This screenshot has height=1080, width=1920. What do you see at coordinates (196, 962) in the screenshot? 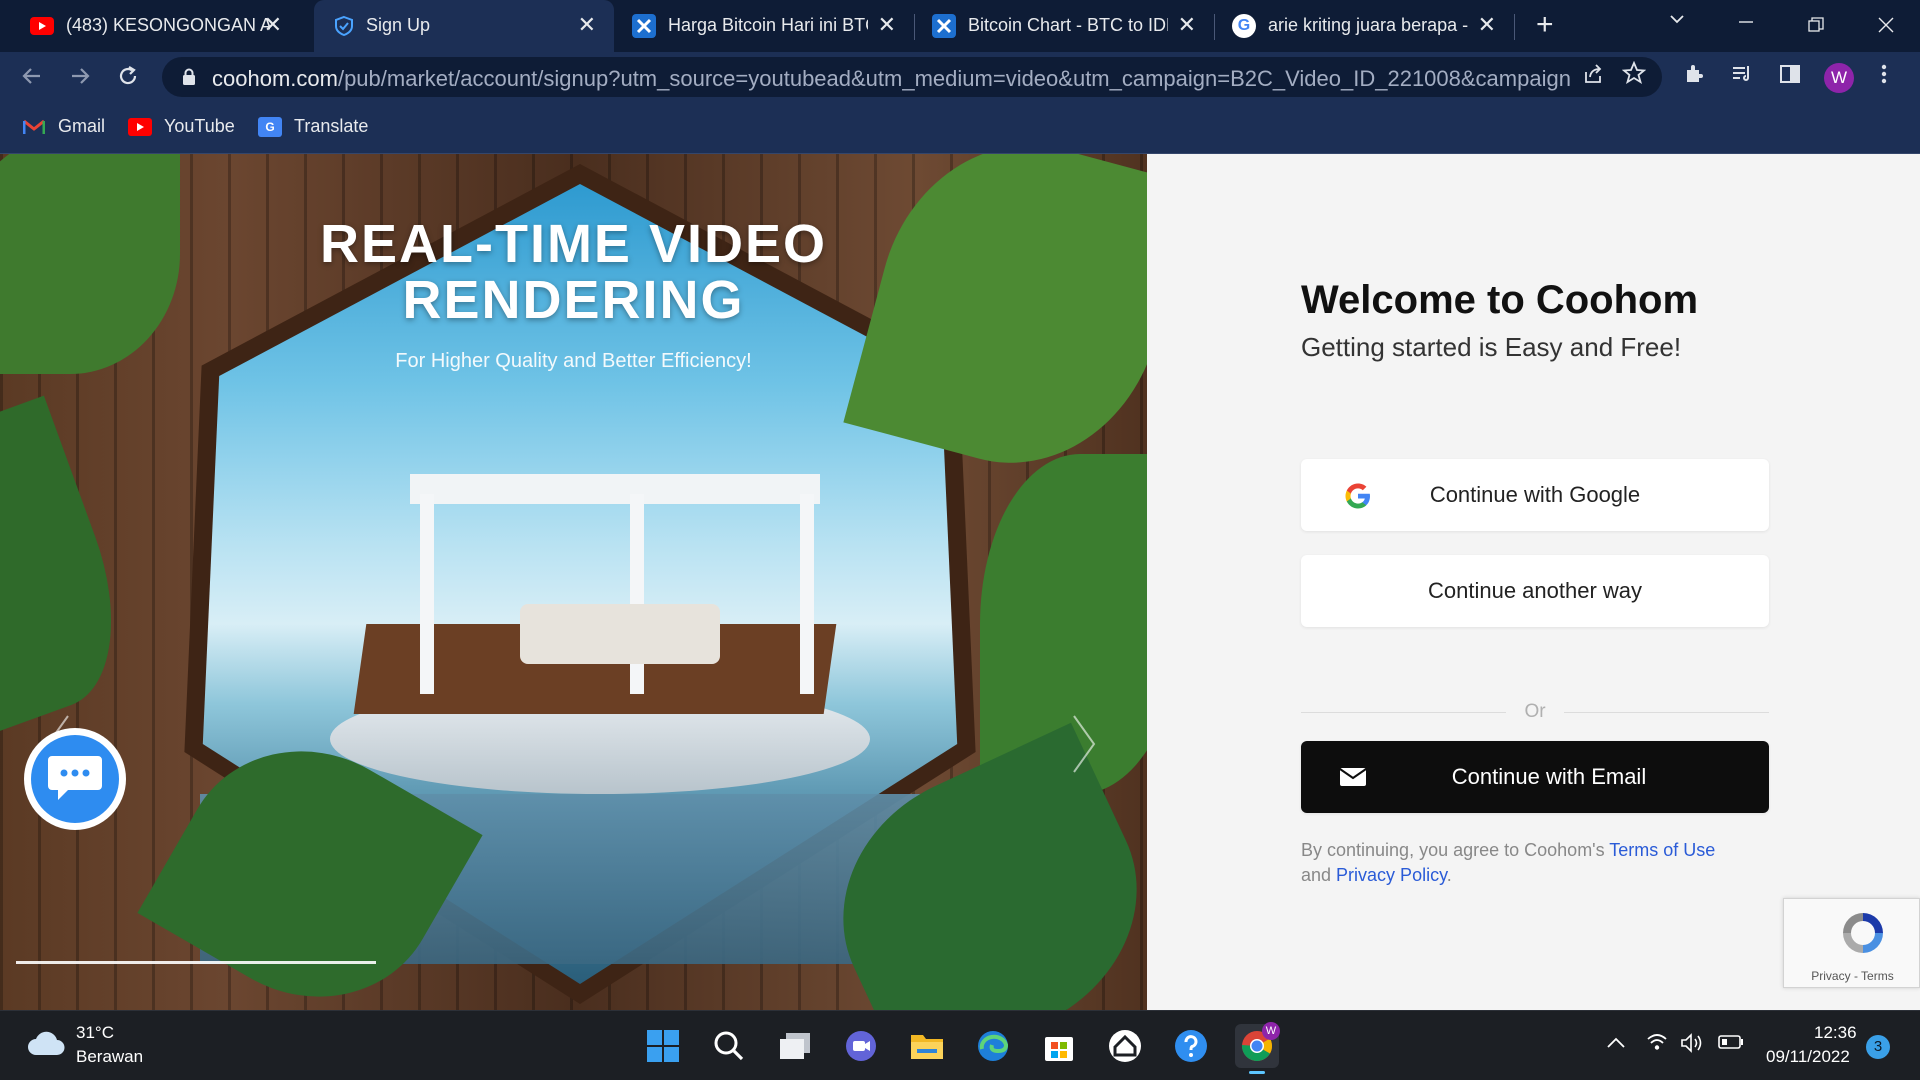
I see `carousel-progress-bar` at bounding box center [196, 962].